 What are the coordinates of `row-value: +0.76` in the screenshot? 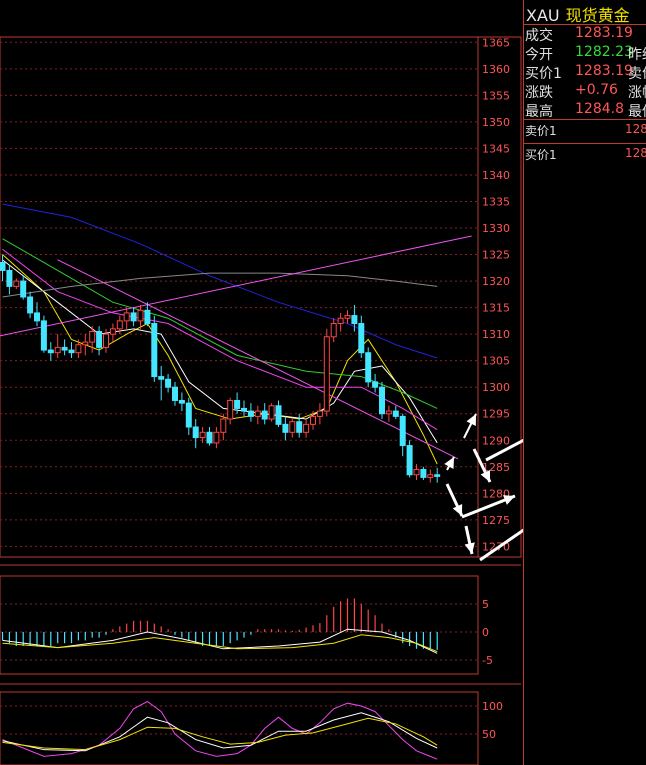 It's located at (596, 90).